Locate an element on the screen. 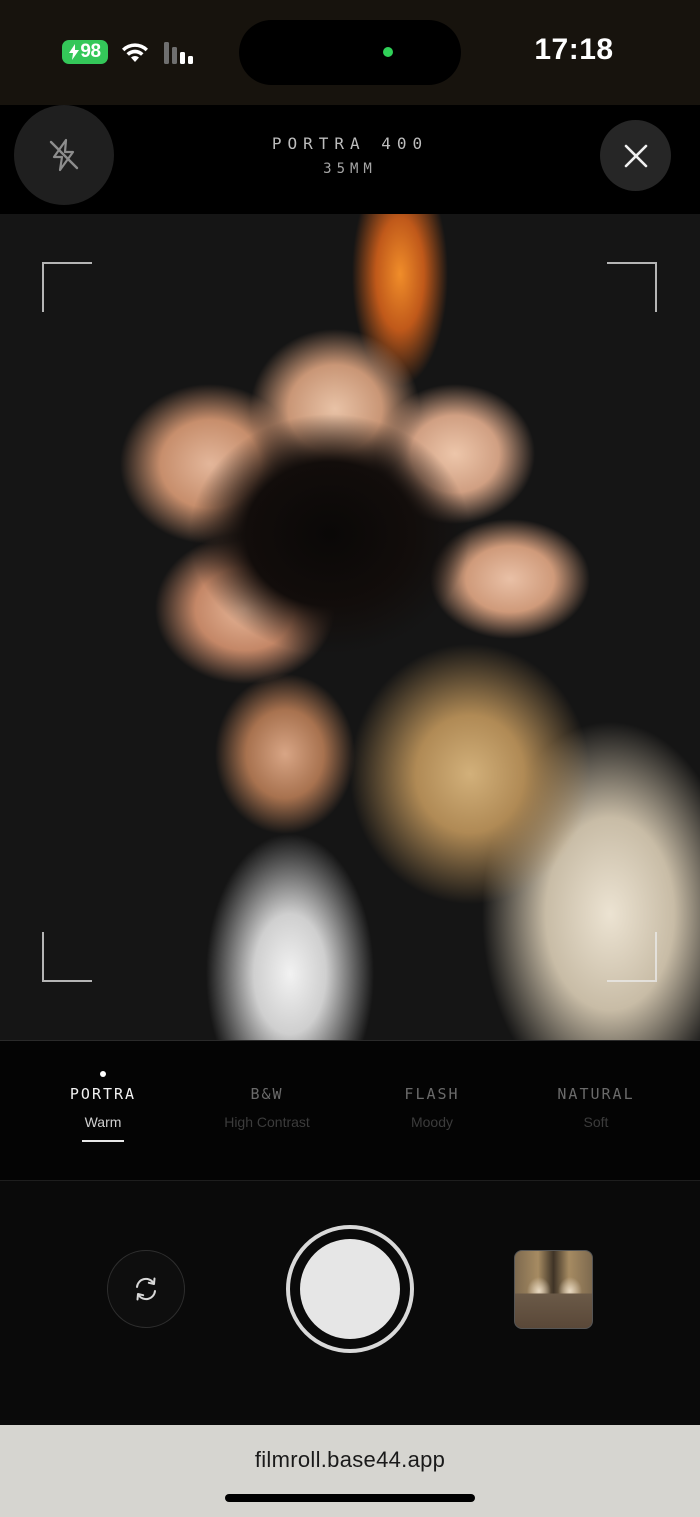  battery-indicator: 98 is located at coordinates (85, 52).